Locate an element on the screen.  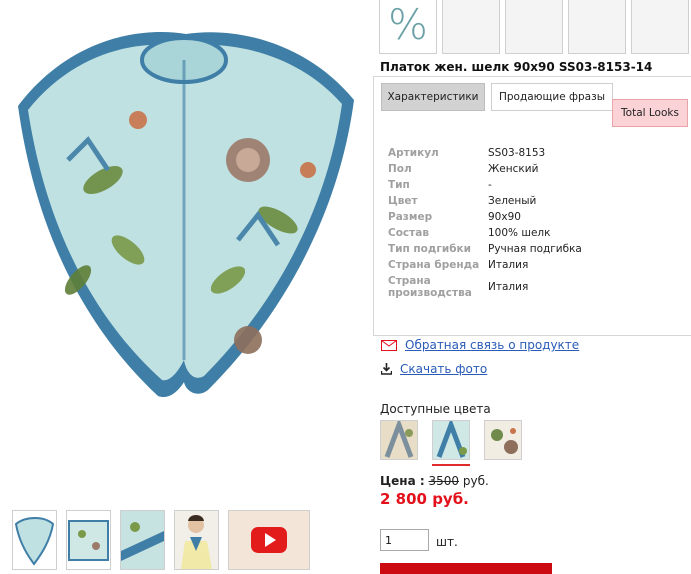
quantity-unit: шт. is located at coordinates (447, 542).